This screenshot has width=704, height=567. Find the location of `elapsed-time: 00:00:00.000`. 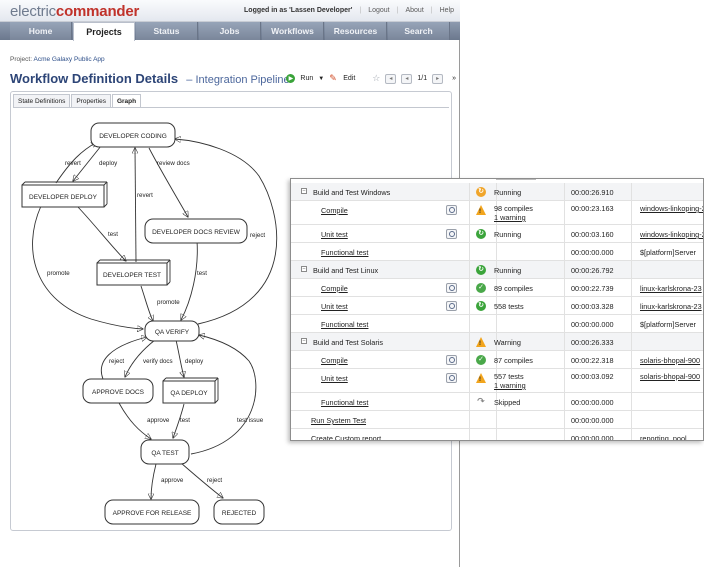

elapsed-time: 00:00:00.000 is located at coordinates (592, 252).